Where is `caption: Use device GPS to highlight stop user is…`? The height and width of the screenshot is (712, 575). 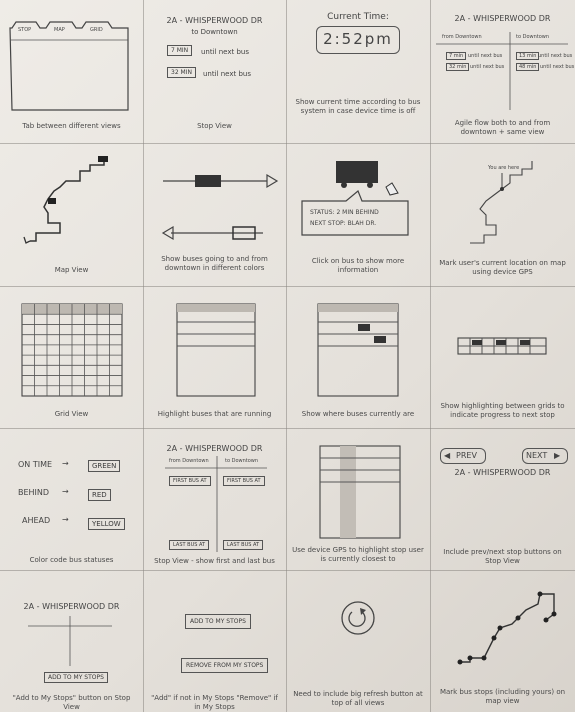
caption: Use device GPS to highlight stop user is… is located at coordinates (358, 554).